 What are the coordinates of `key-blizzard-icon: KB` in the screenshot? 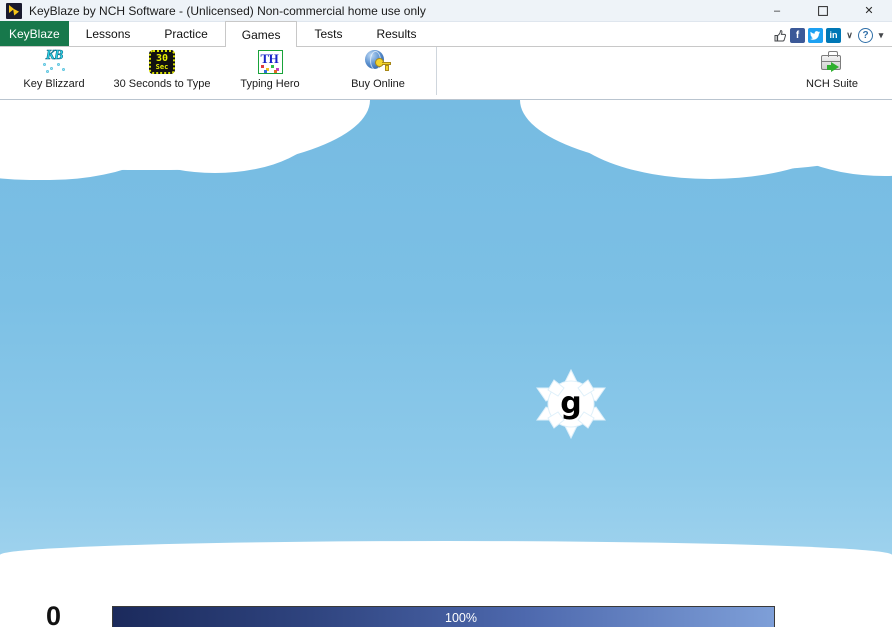 It's located at (54, 61).